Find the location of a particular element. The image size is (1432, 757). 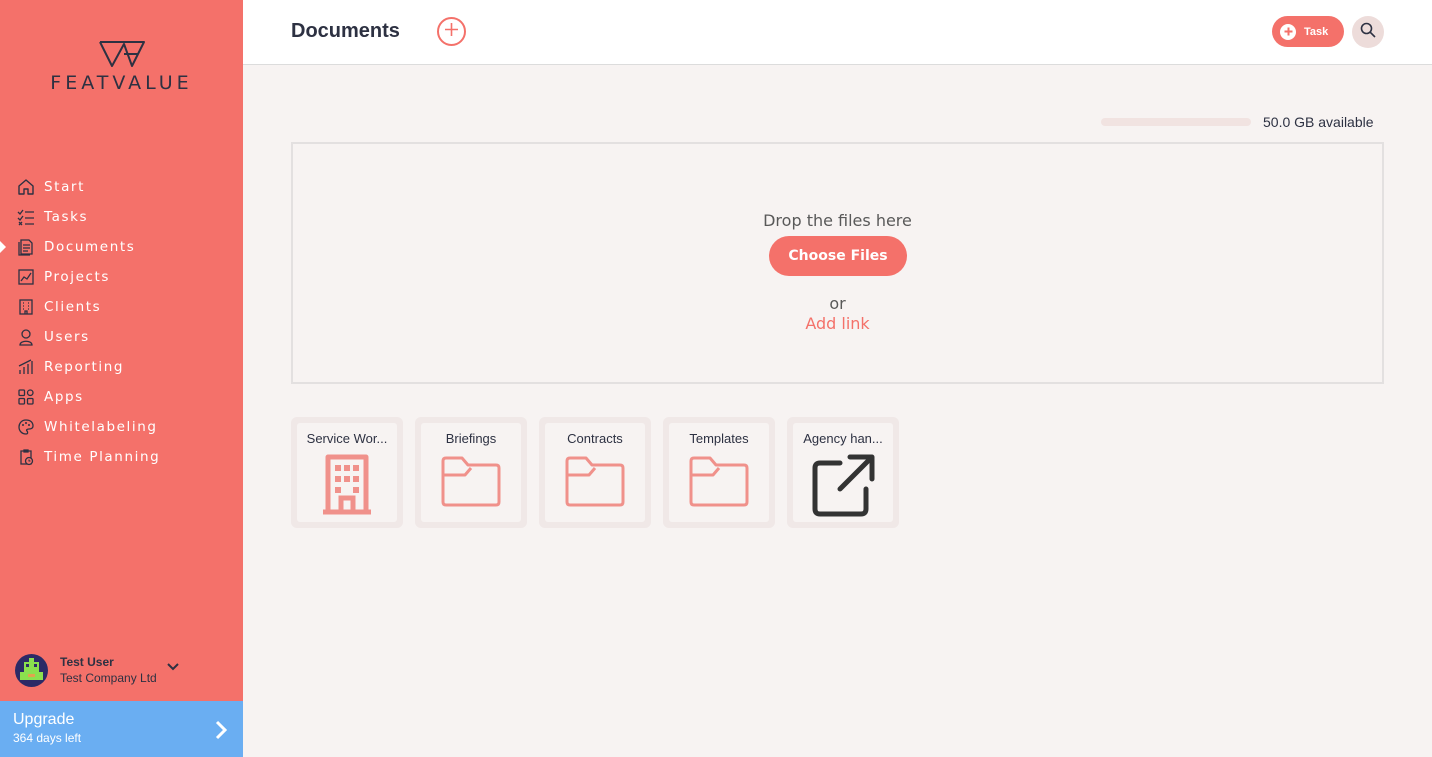

folder-name: Briefings is located at coordinates (471, 438).